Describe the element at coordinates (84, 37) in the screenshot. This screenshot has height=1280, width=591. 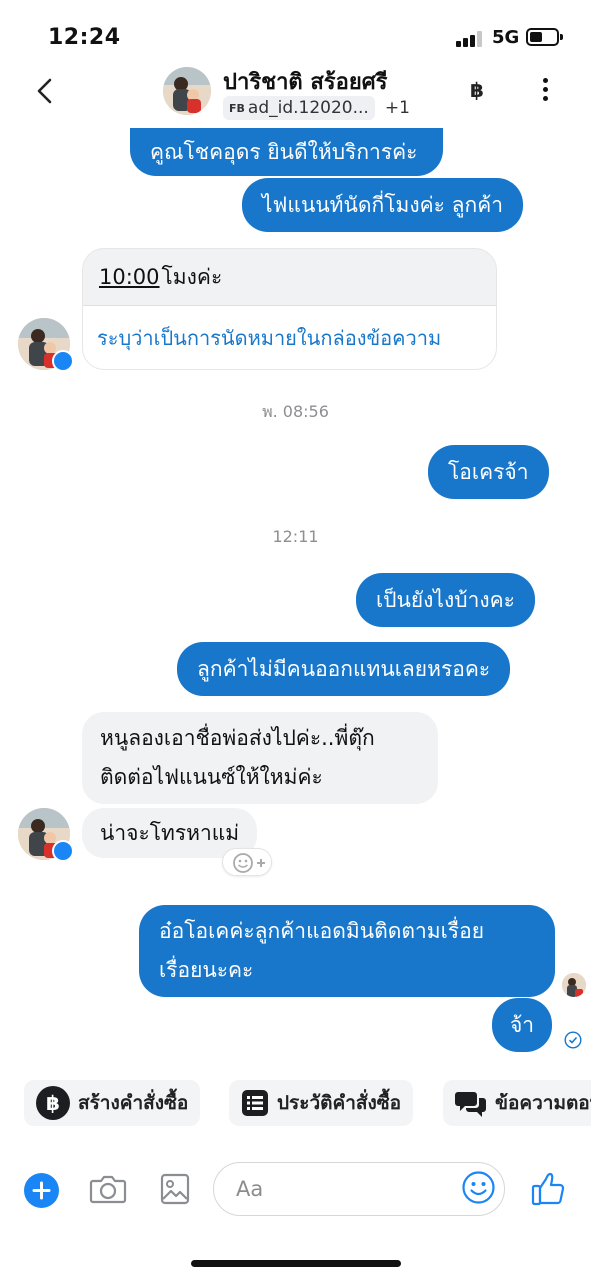
I see `status-time: 12:24` at that location.